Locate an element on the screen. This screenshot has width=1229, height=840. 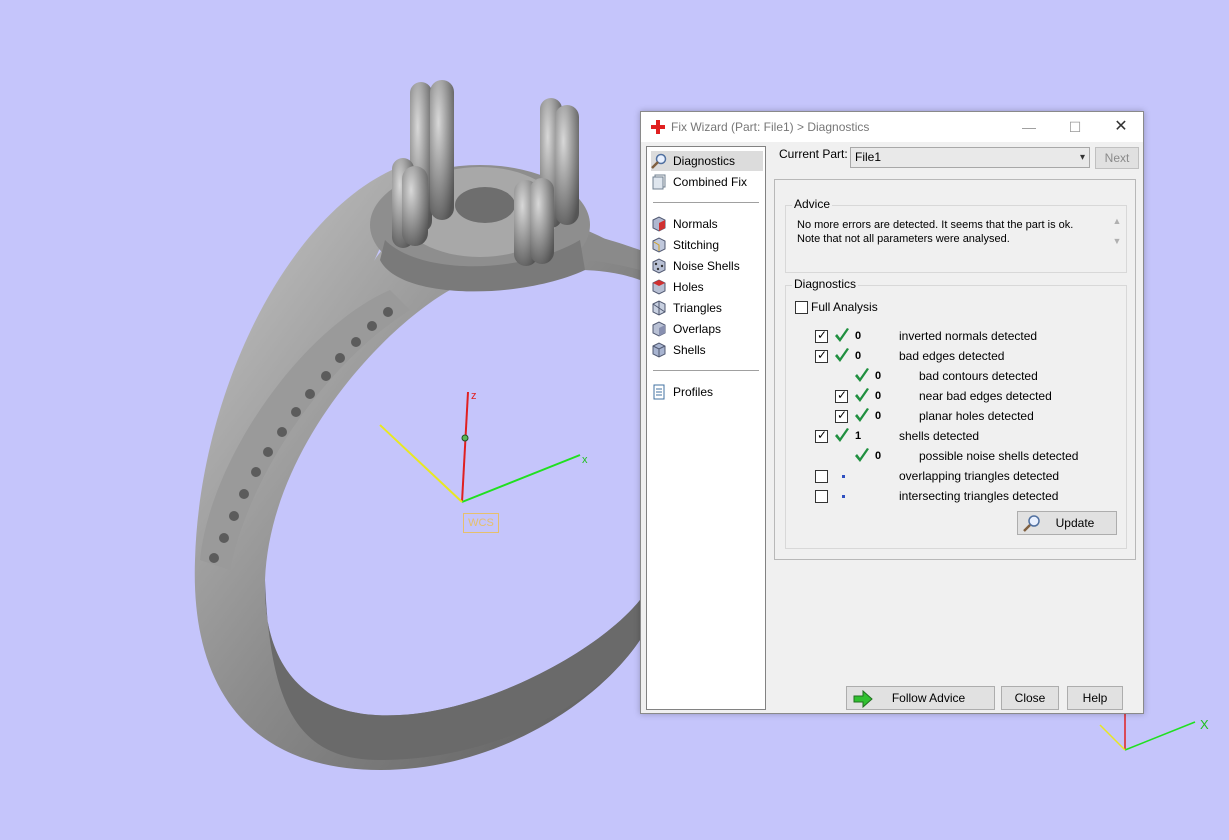
close-button: Close is located at coordinates (1030, 698).